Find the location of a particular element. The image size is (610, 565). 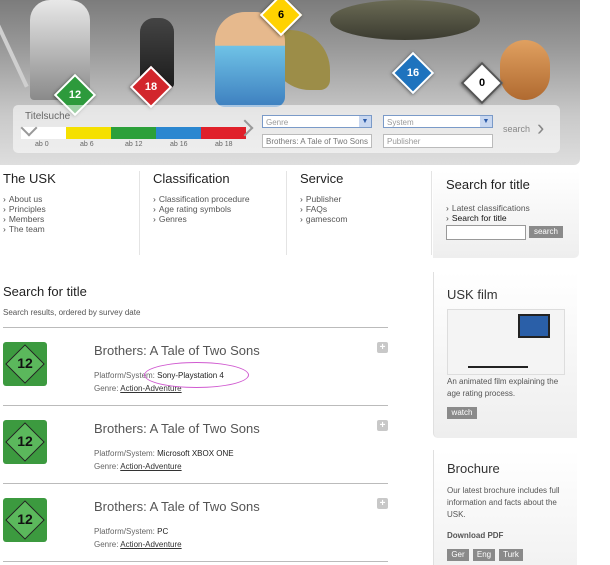

nav-item-genres: › Genres is located at coordinates (219, 219).